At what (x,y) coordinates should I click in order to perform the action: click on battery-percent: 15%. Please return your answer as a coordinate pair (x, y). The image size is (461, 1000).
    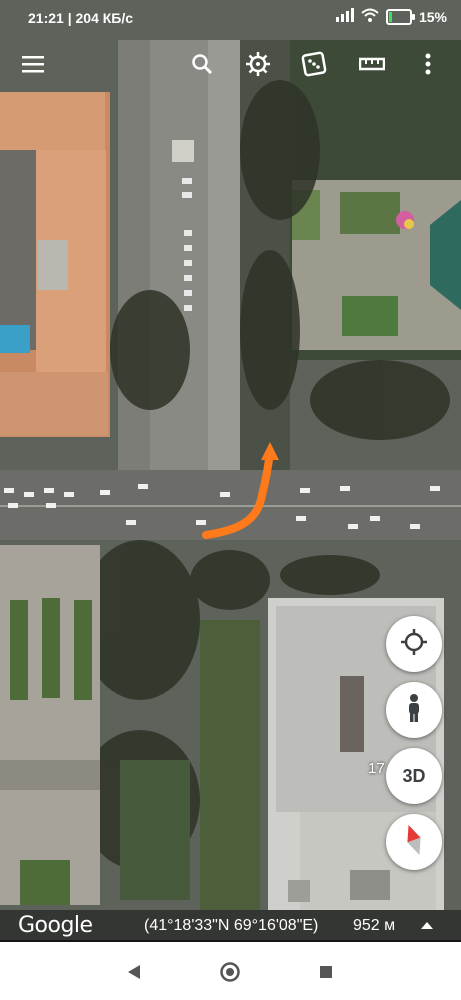
    Looking at the image, I should click on (432, 16).